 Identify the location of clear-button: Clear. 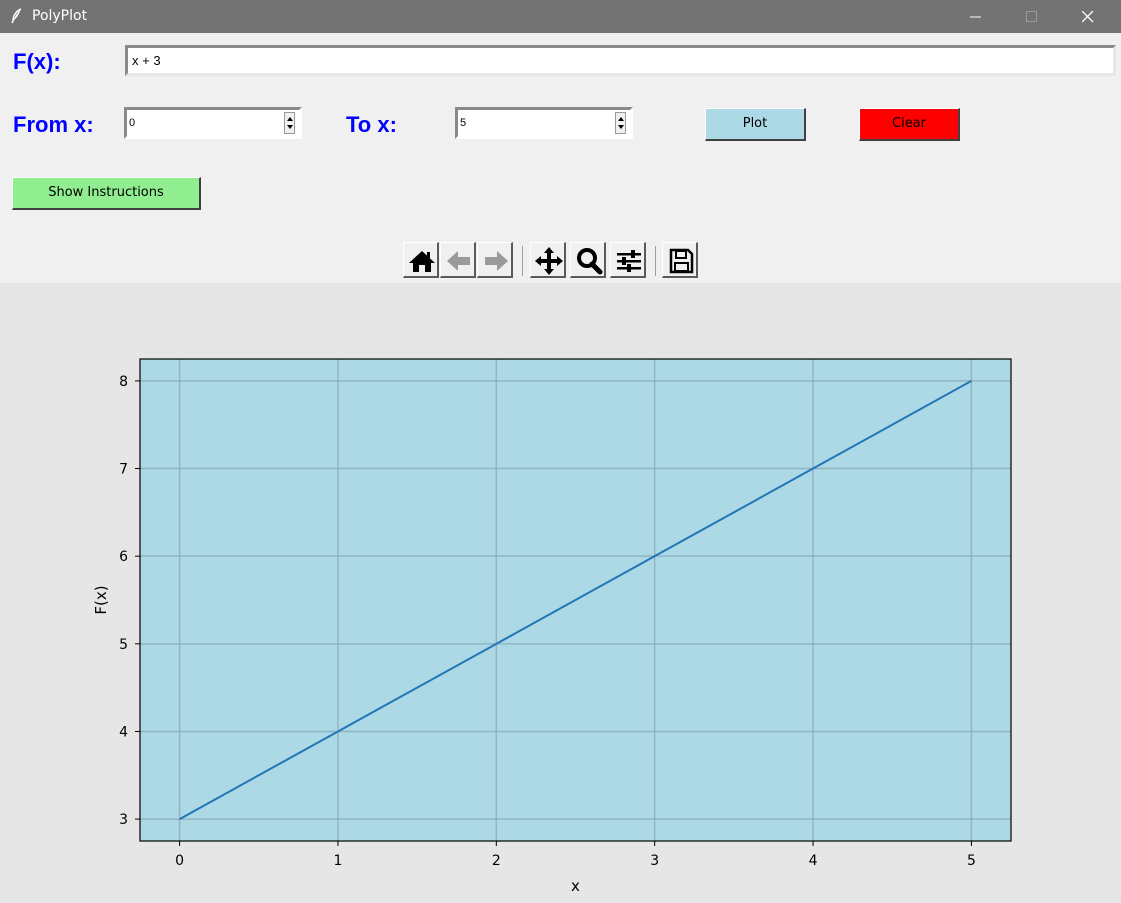
(909, 124).